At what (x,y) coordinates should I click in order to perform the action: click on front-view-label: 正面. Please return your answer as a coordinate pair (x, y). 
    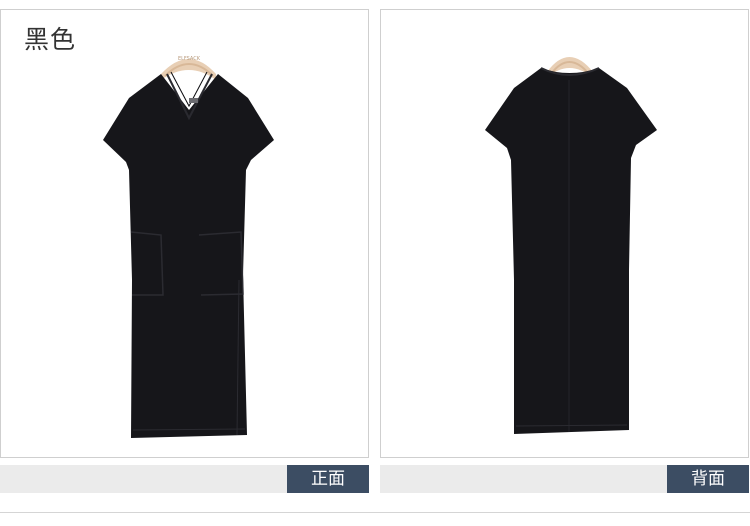
    Looking at the image, I should click on (328, 479).